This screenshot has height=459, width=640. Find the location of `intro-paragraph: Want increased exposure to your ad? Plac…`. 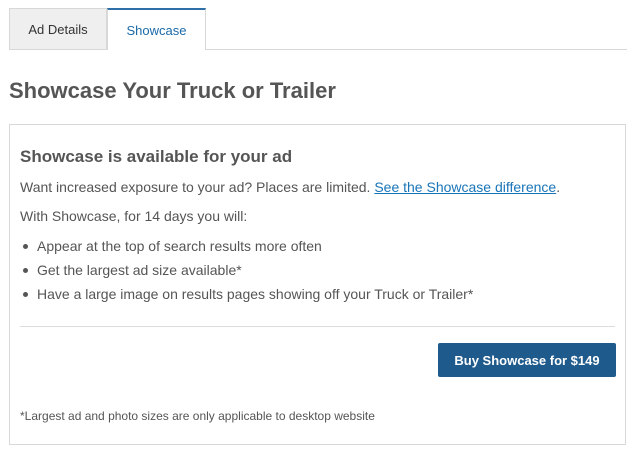

intro-paragraph: Want increased exposure to your ad? Plac… is located at coordinates (290, 187).